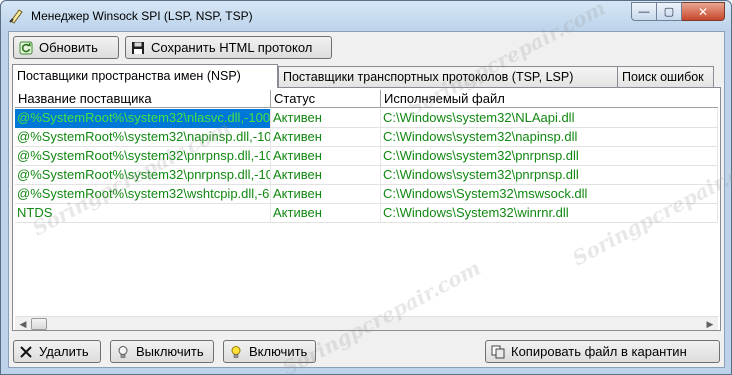 The height and width of the screenshot is (375, 732). I want to click on delete-button: Удалить, so click(57, 351).